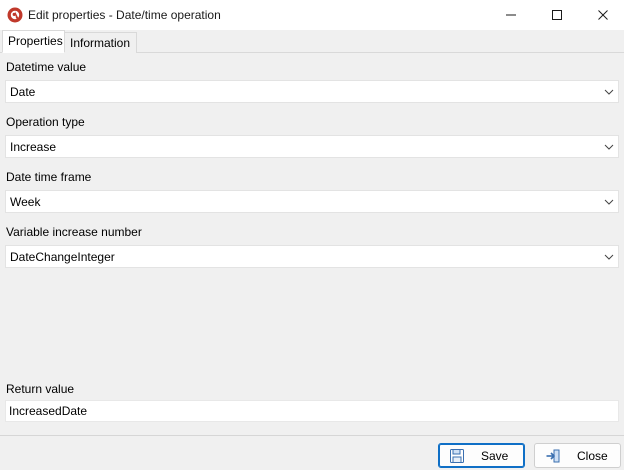 This screenshot has width=624, height=470. Describe the element at coordinates (74, 232) in the screenshot. I see `variable-increase-number-label: Variable increase number` at that location.